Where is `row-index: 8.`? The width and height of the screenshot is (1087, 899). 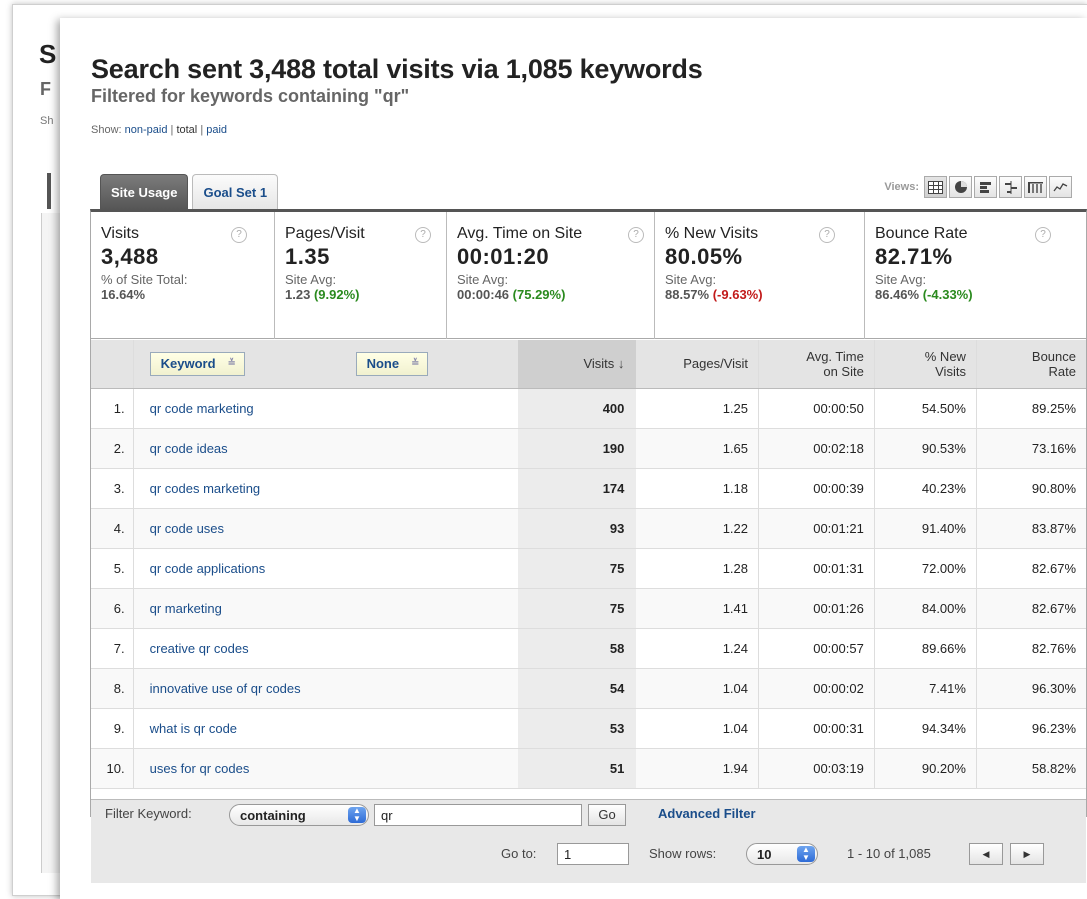 row-index: 8. is located at coordinates (112, 688).